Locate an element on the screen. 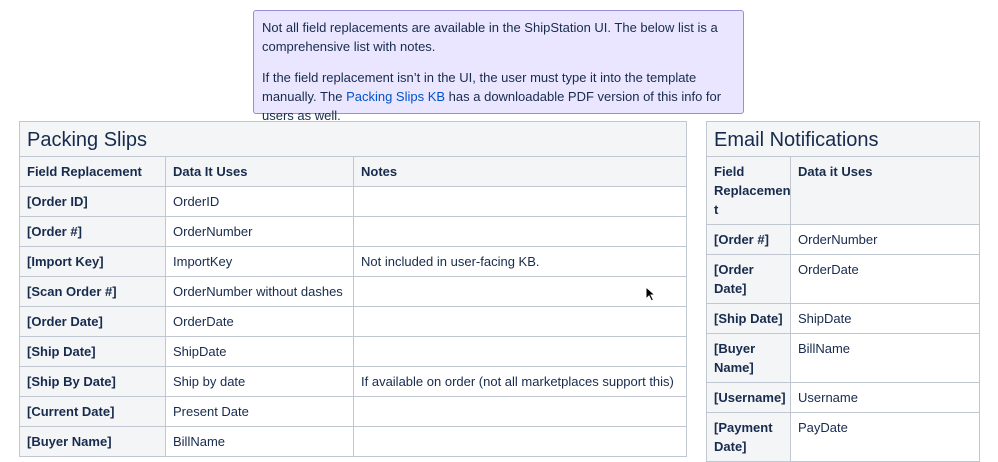 This screenshot has width=998, height=462. field-replacement-cell: [Scan Order #] is located at coordinates (92, 291).